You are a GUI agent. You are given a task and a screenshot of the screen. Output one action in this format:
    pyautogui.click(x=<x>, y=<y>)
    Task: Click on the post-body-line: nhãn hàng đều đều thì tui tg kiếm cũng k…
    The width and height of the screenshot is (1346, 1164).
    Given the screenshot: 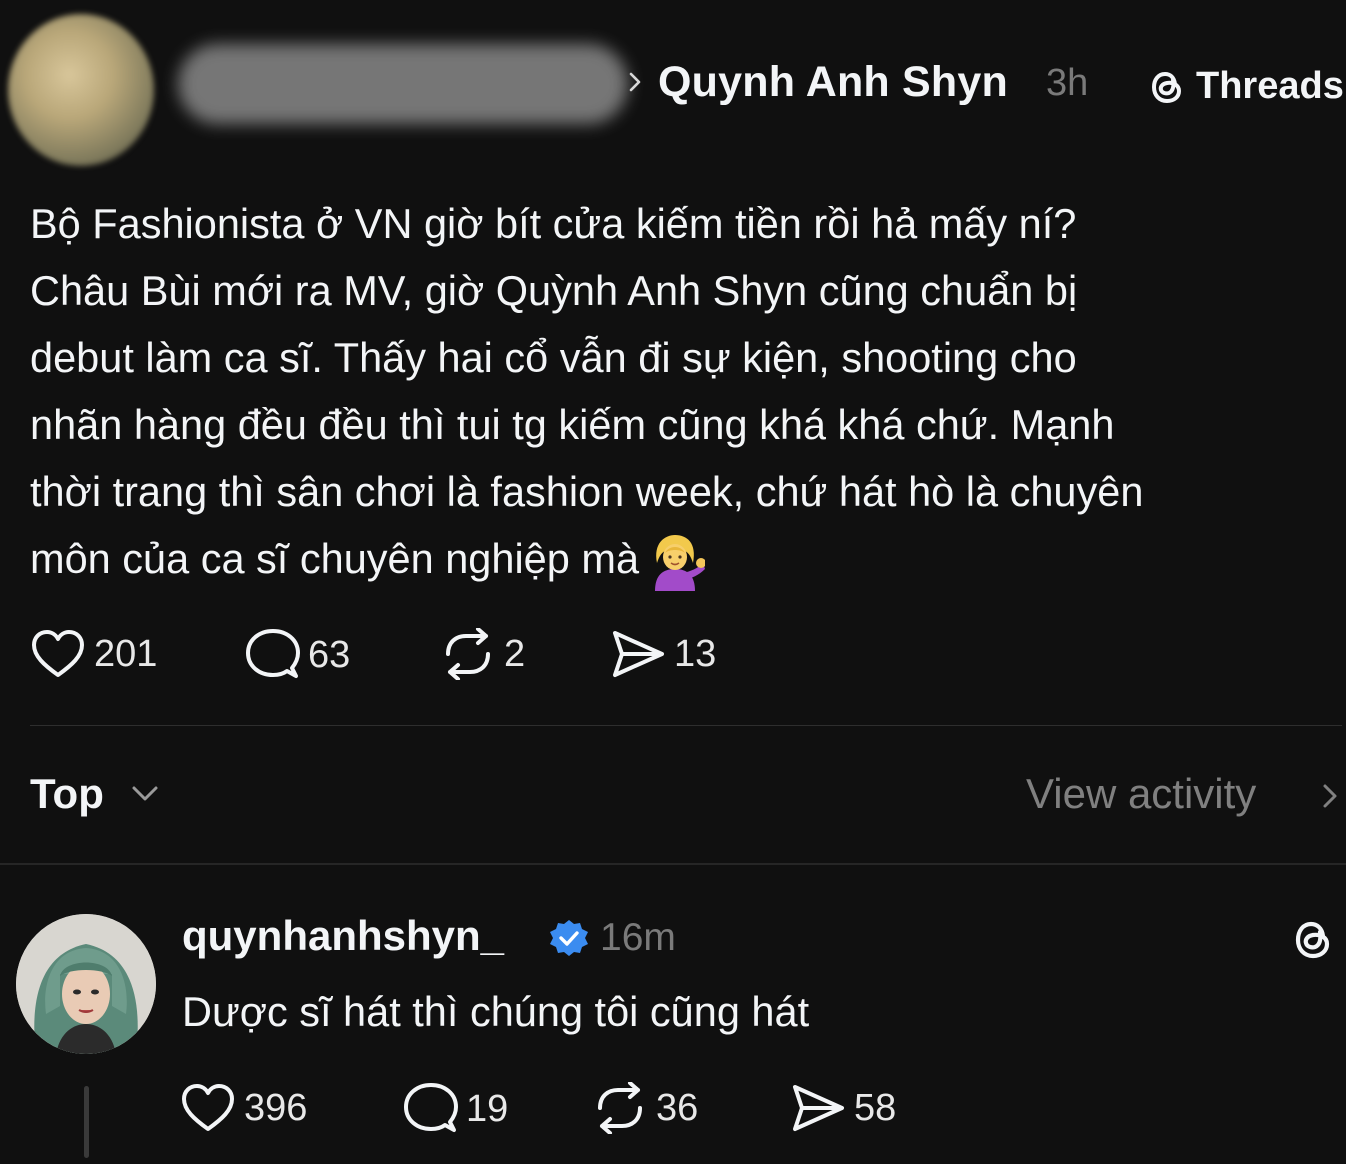 What is the action you would take?
    pyautogui.click(x=572, y=424)
    